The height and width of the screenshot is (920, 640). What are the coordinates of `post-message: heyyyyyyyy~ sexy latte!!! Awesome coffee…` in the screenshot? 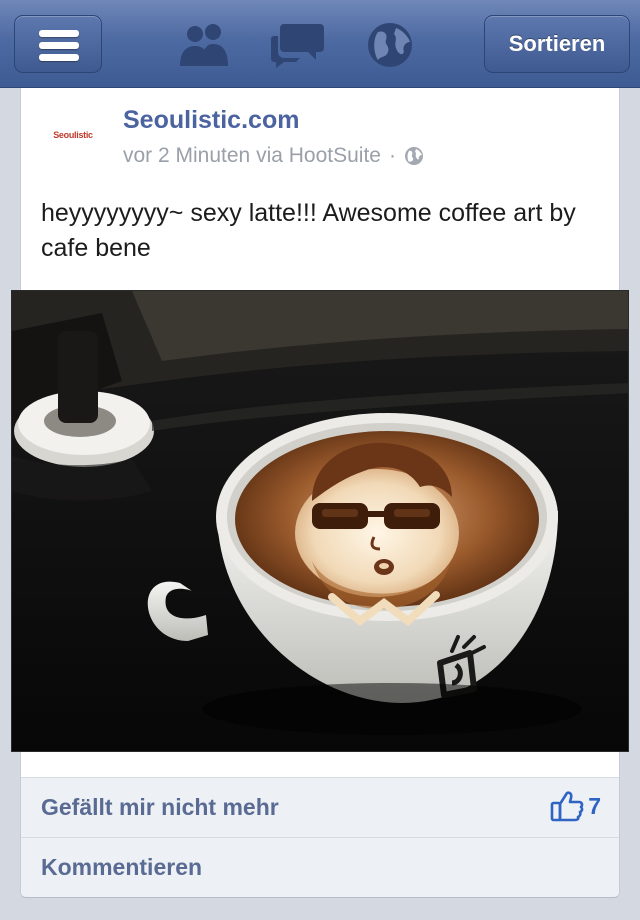 It's located at (308, 230).